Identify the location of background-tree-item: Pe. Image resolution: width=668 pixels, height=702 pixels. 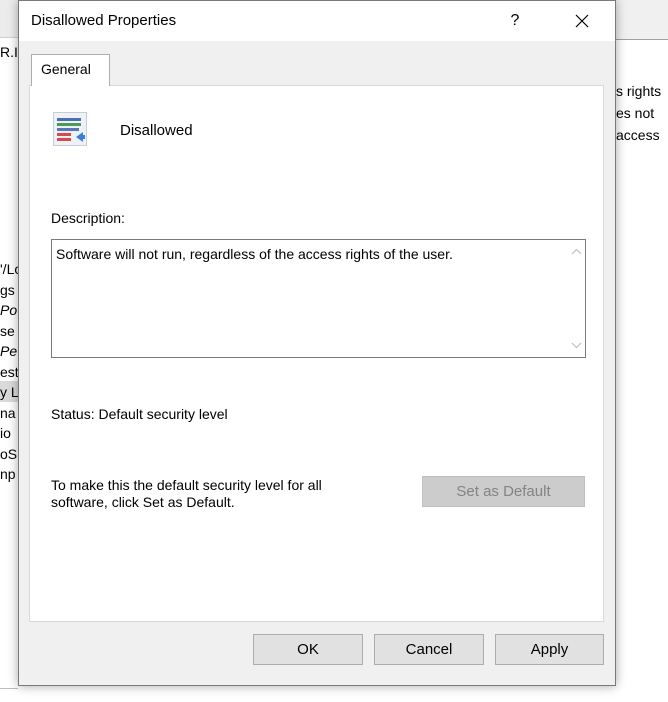
(9, 351).